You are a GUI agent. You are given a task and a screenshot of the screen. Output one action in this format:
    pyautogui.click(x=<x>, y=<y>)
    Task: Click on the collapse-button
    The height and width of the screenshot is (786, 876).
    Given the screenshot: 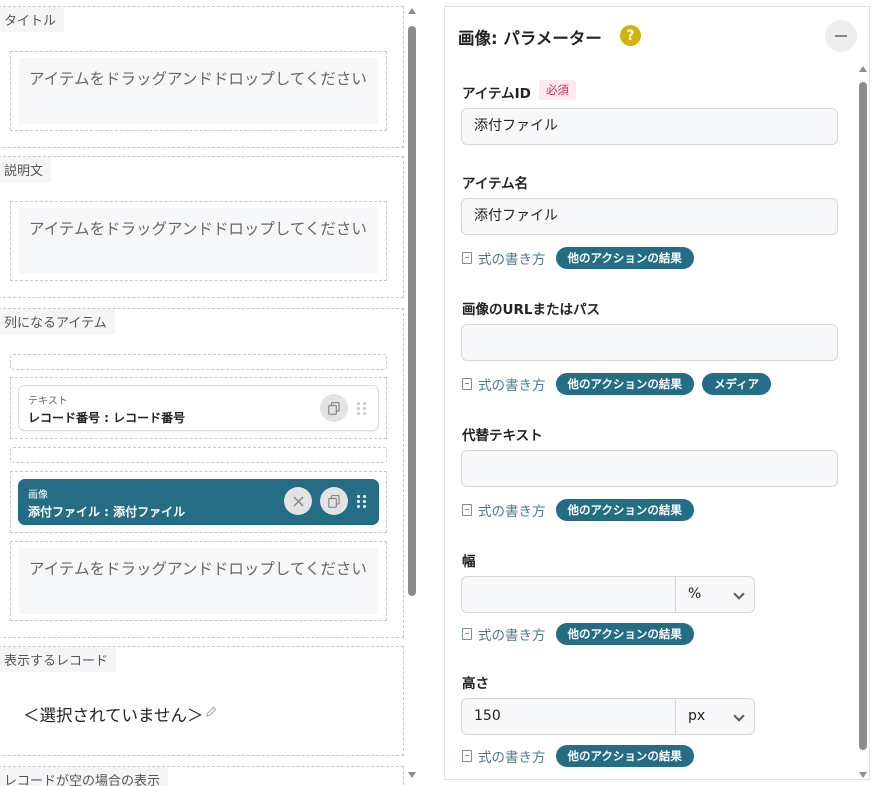 What is the action you would take?
    pyautogui.click(x=841, y=36)
    